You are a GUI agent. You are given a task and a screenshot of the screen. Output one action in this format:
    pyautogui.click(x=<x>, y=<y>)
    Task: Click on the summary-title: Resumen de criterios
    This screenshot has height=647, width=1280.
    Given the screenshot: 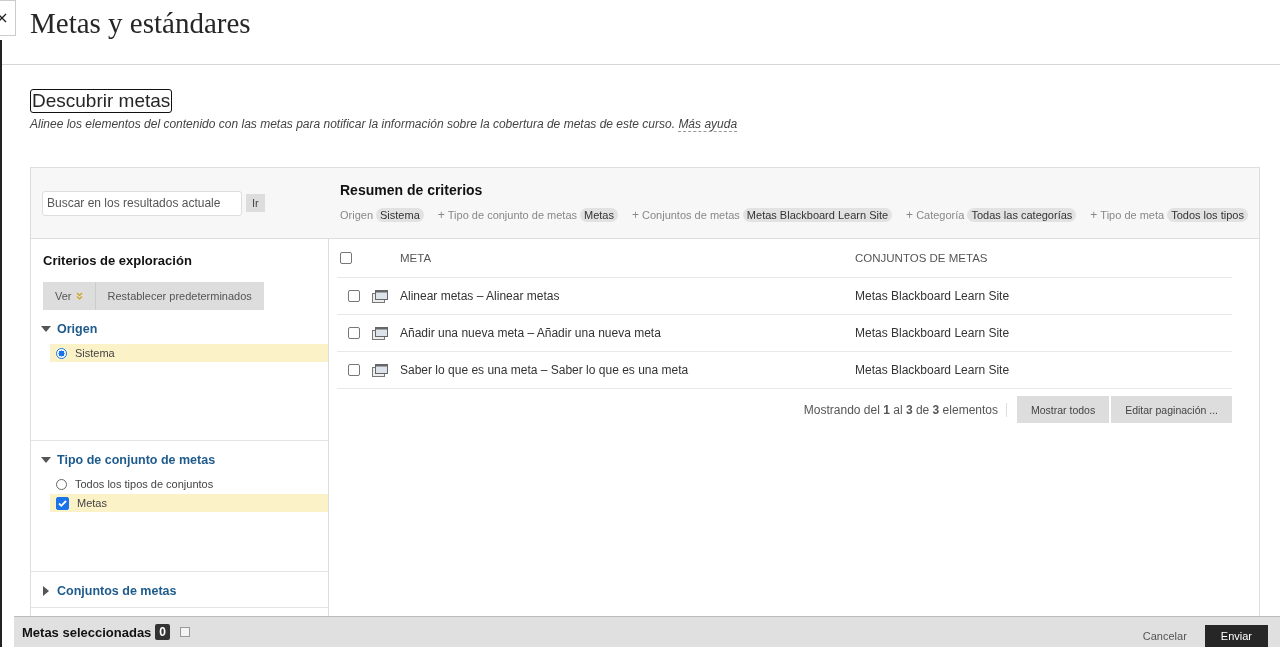 What is the action you would take?
    pyautogui.click(x=412, y=190)
    